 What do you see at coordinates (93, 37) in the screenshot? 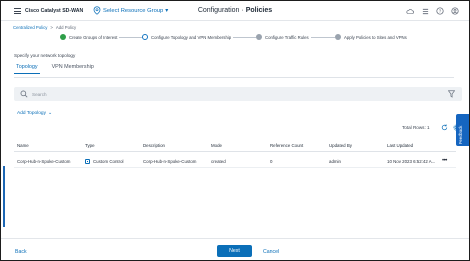
I see `step-label: Create Groups of Interest` at bounding box center [93, 37].